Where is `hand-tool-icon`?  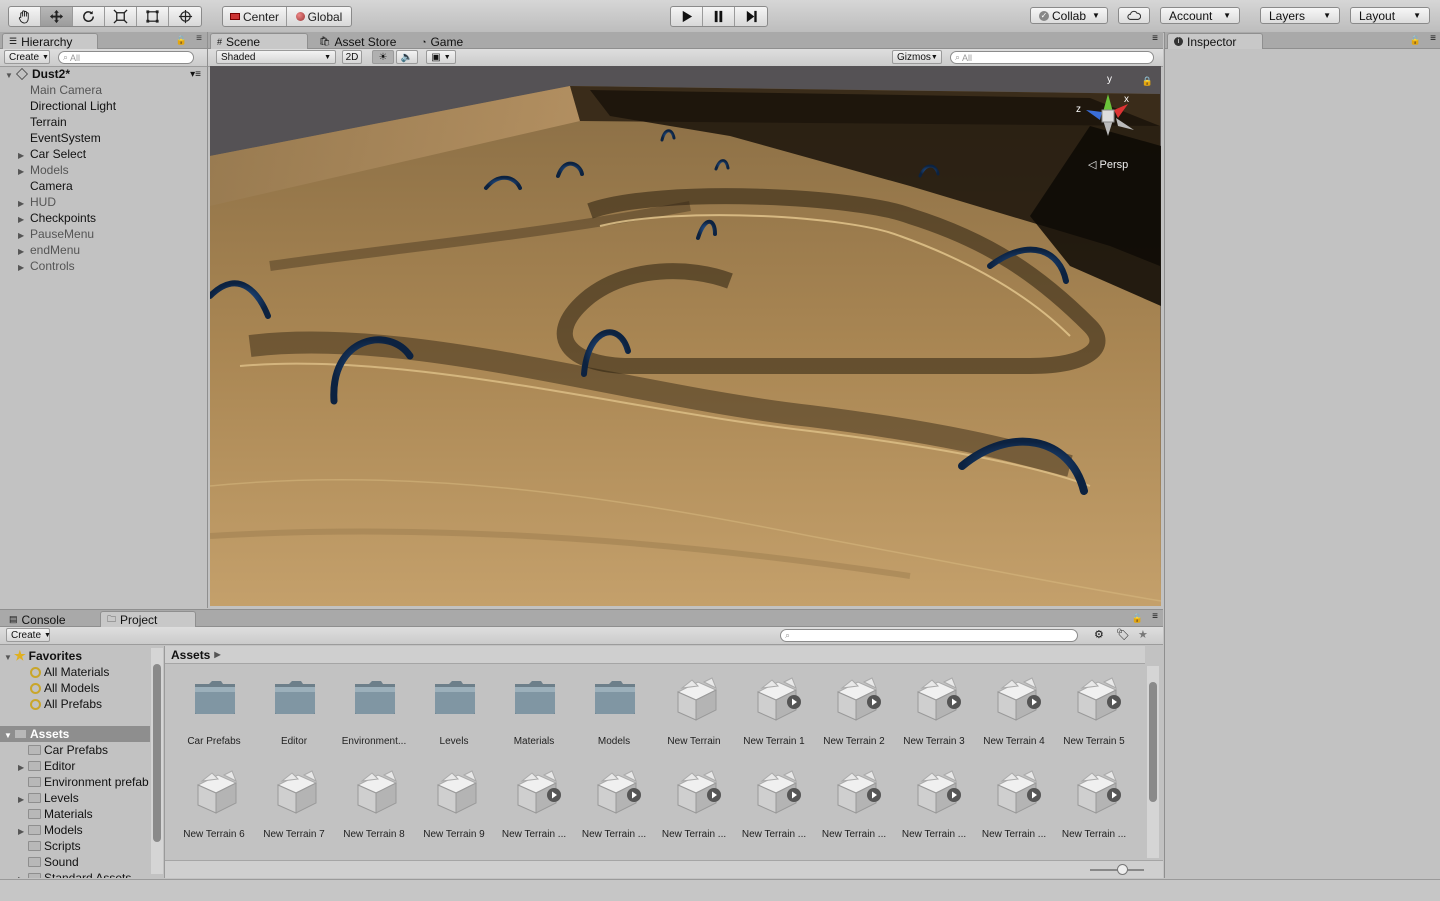
hand-tool-icon is located at coordinates (25, 16).